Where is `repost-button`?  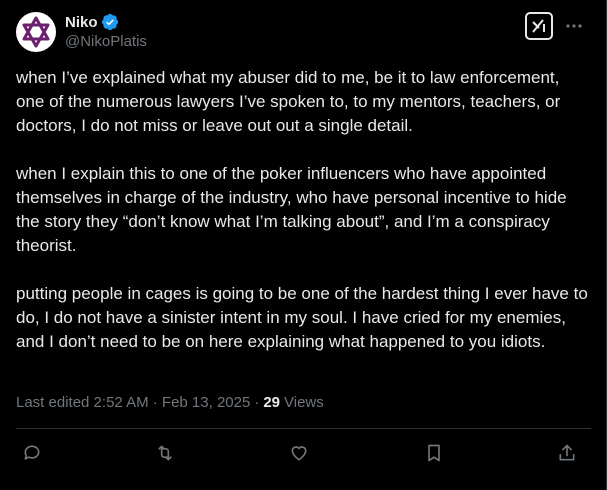 repost-button is located at coordinates (165, 453).